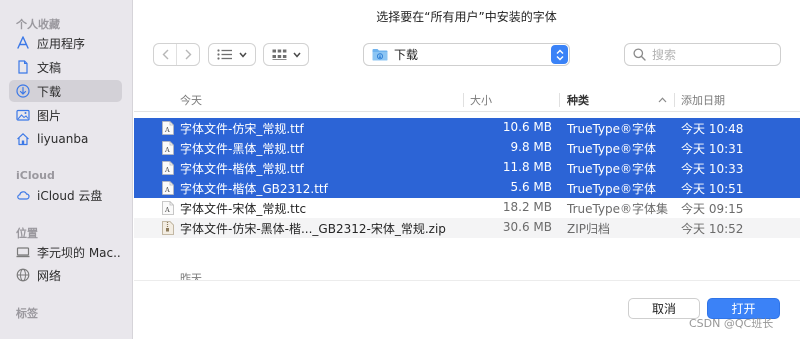 The height and width of the screenshot is (339, 800). What do you see at coordinates (527, 127) in the screenshot?
I see `file-size: 10.6 MB` at bounding box center [527, 127].